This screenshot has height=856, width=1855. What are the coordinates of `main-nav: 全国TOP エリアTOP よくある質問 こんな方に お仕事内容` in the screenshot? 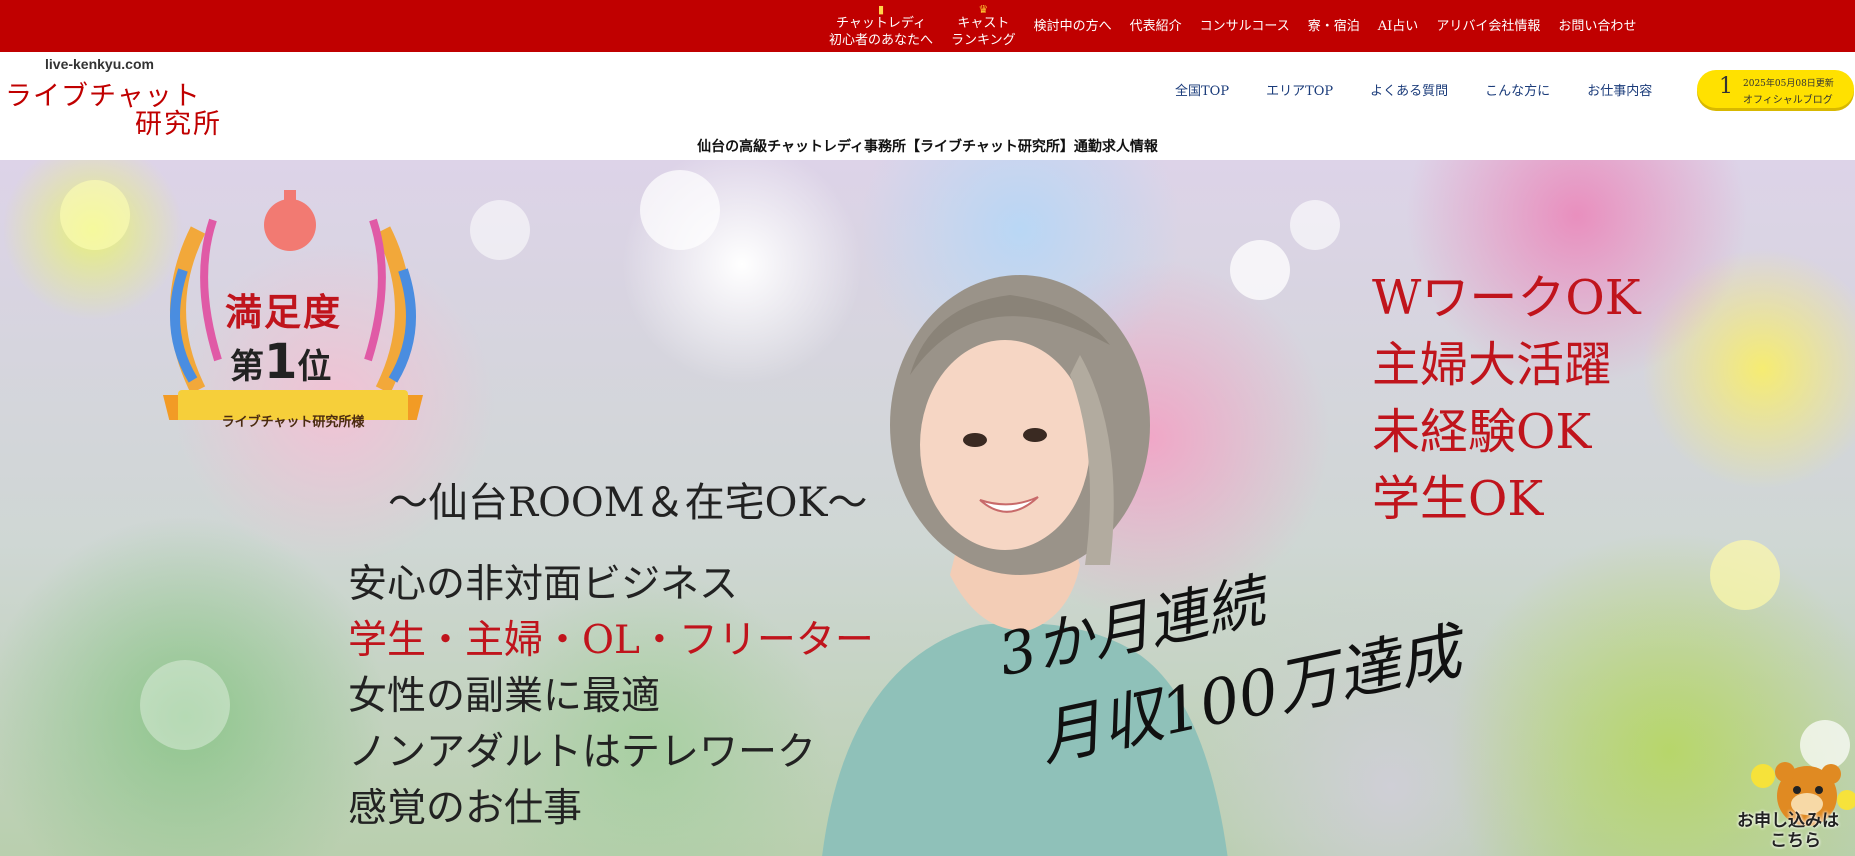 It's located at (1432, 89).